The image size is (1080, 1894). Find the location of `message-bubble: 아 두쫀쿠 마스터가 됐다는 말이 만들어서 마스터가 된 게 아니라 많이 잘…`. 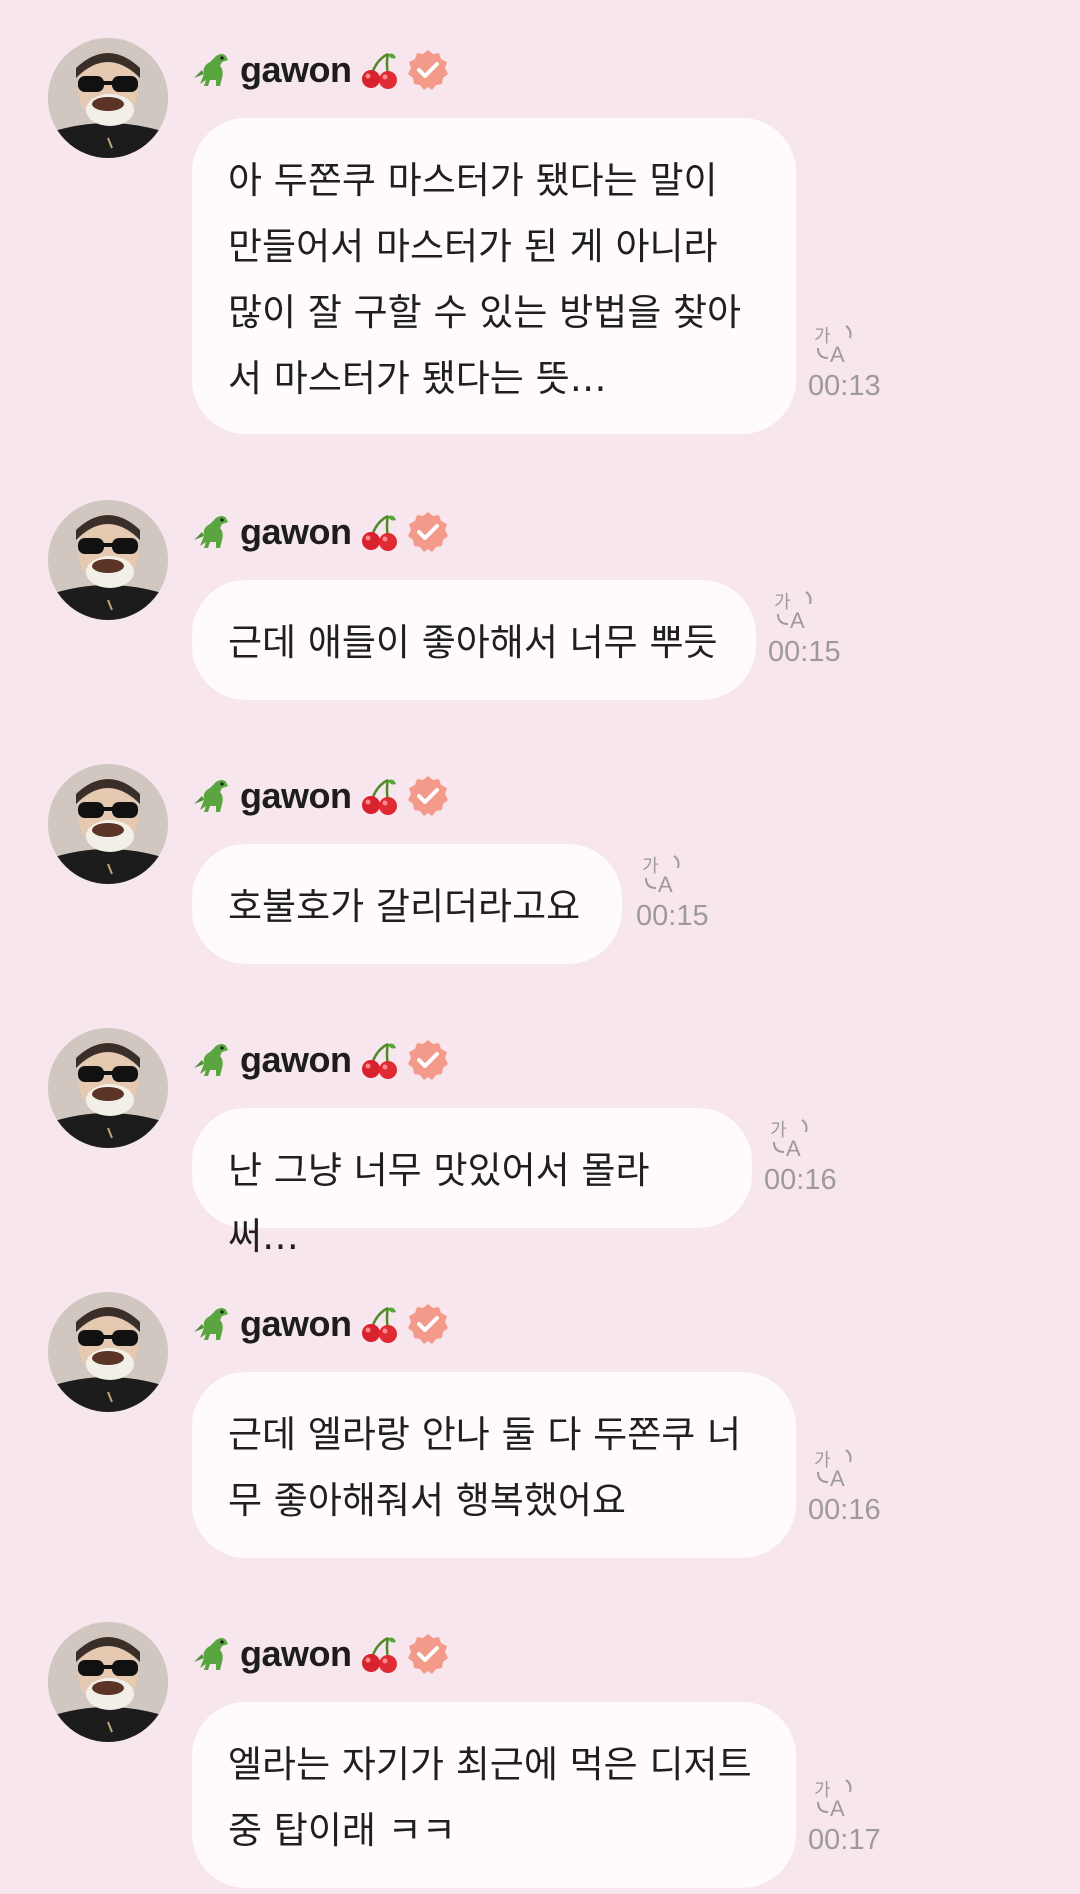

message-bubble: 아 두쫀쿠 마스터가 됐다는 말이 만들어서 마스터가 된 게 아니라 많이 잘… is located at coordinates (494, 276).